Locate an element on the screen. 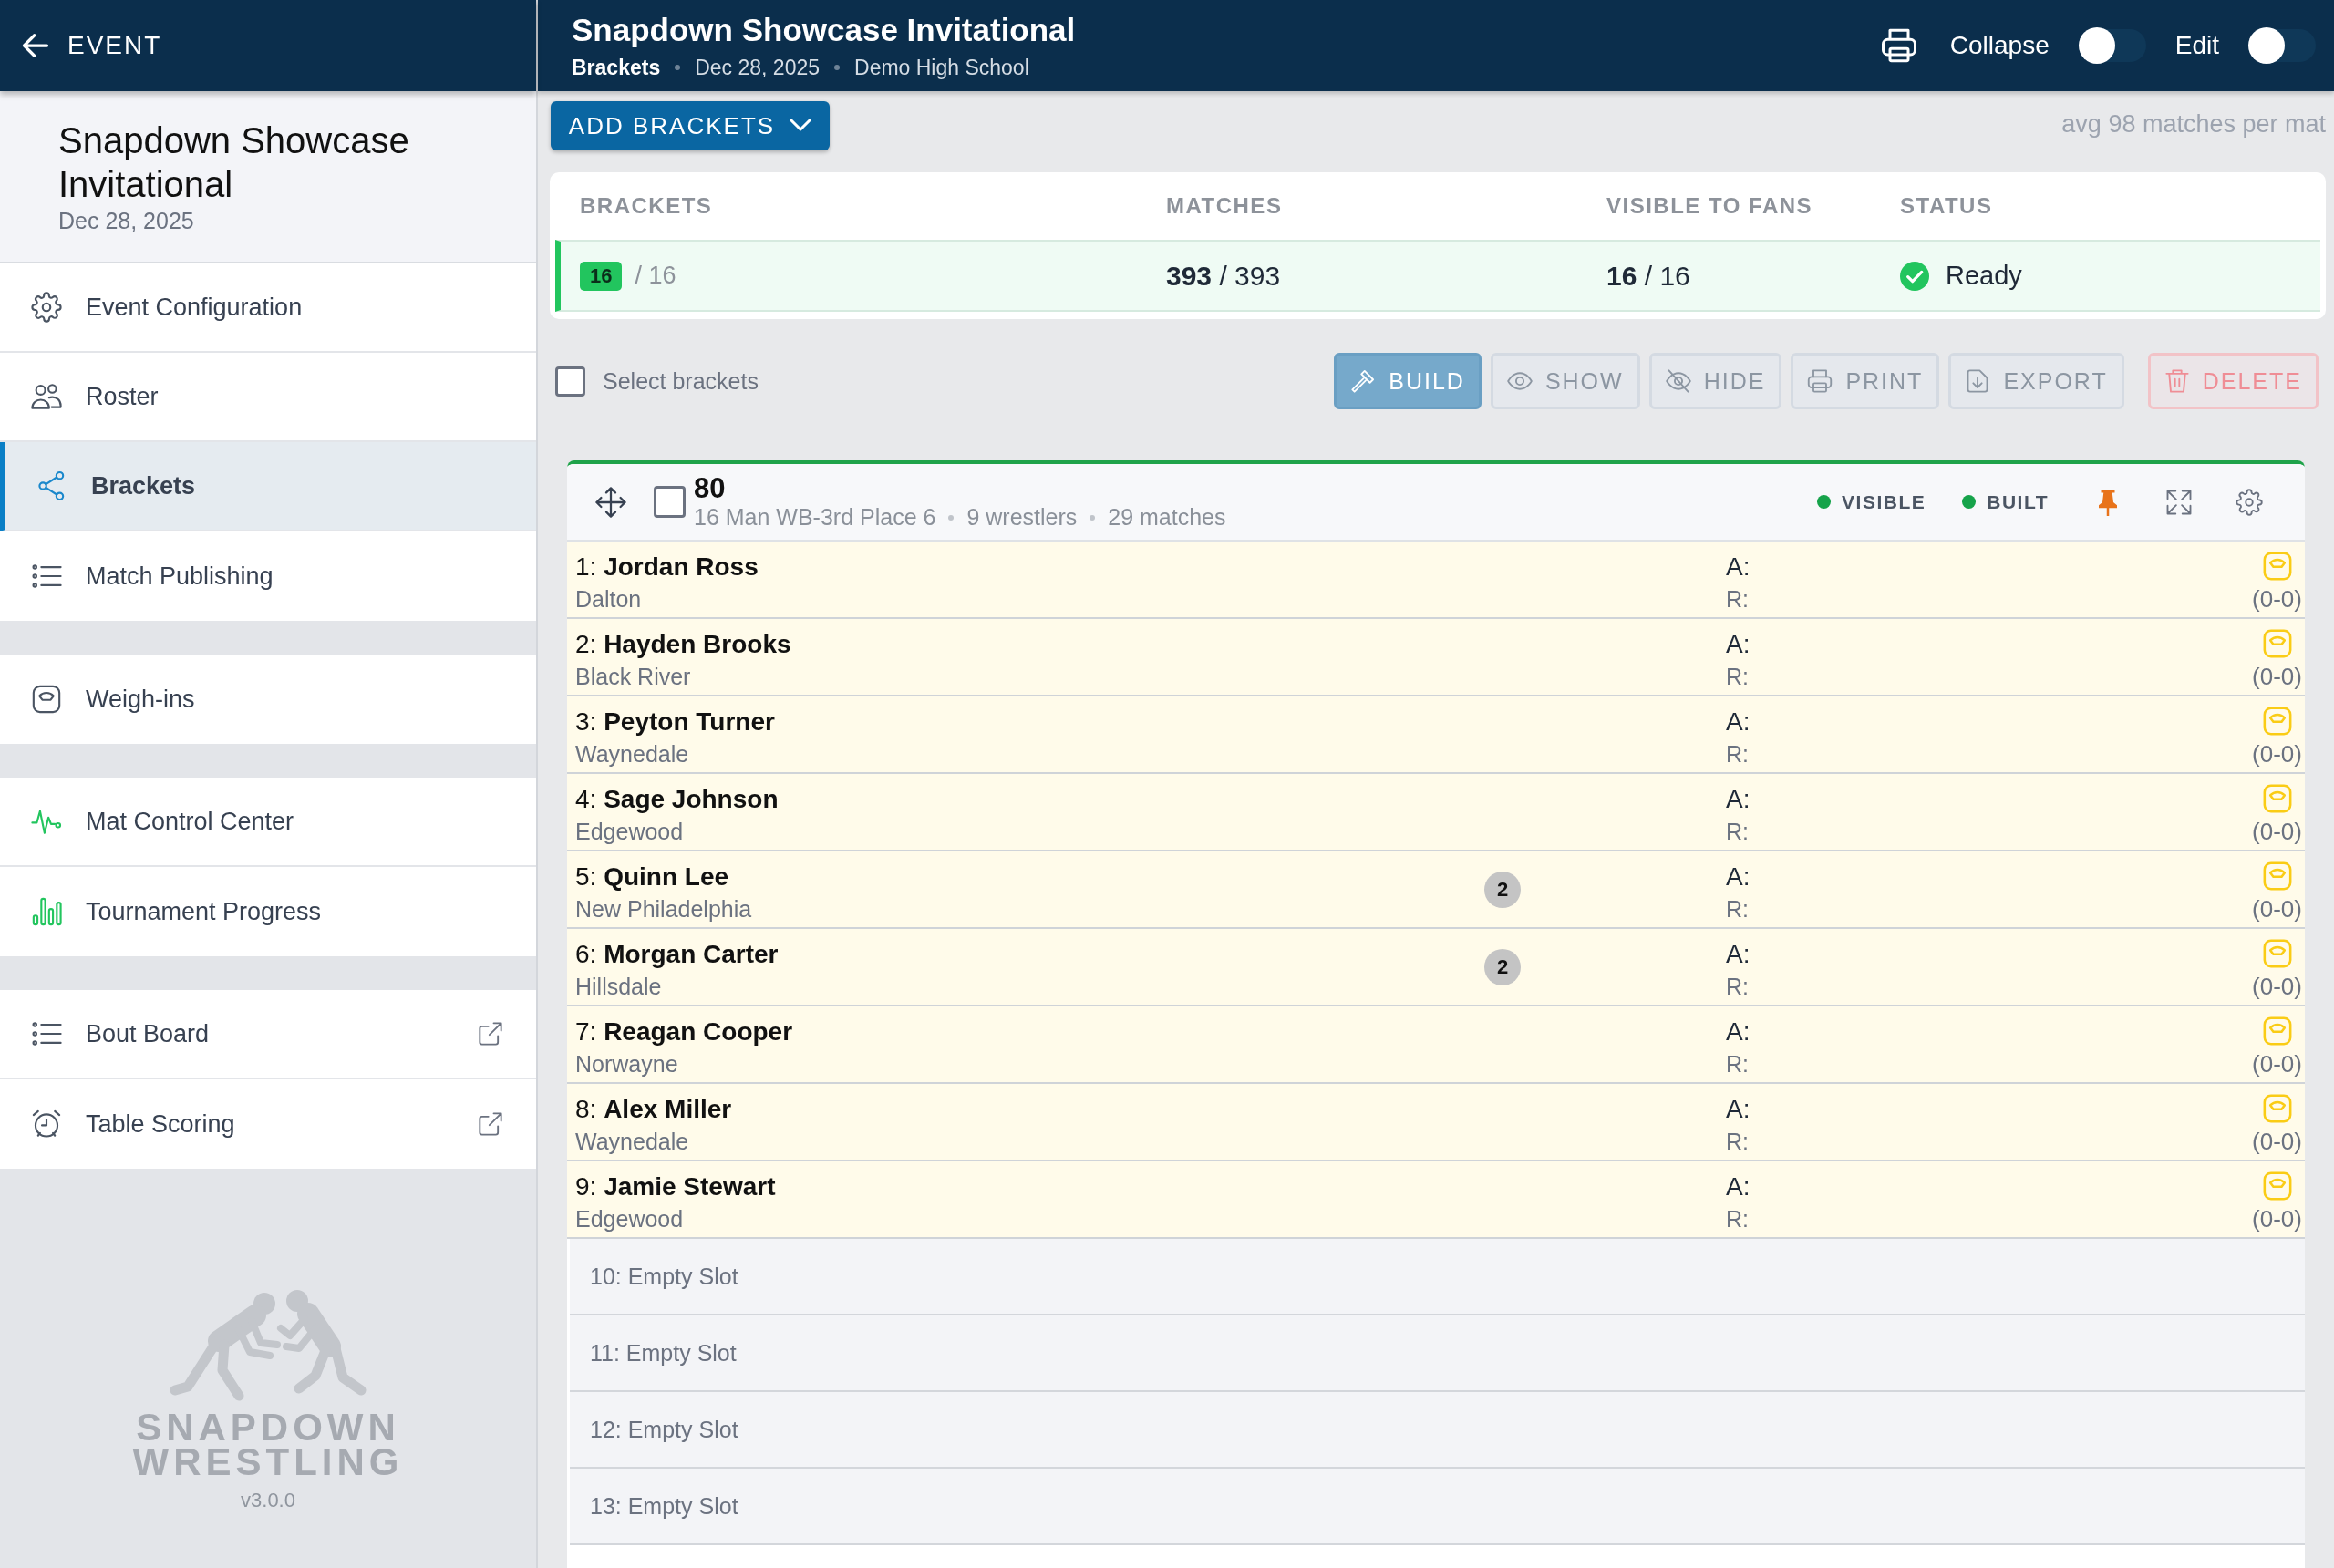 This screenshot has height=1568, width=2334. settings-icon is located at coordinates (2249, 502).